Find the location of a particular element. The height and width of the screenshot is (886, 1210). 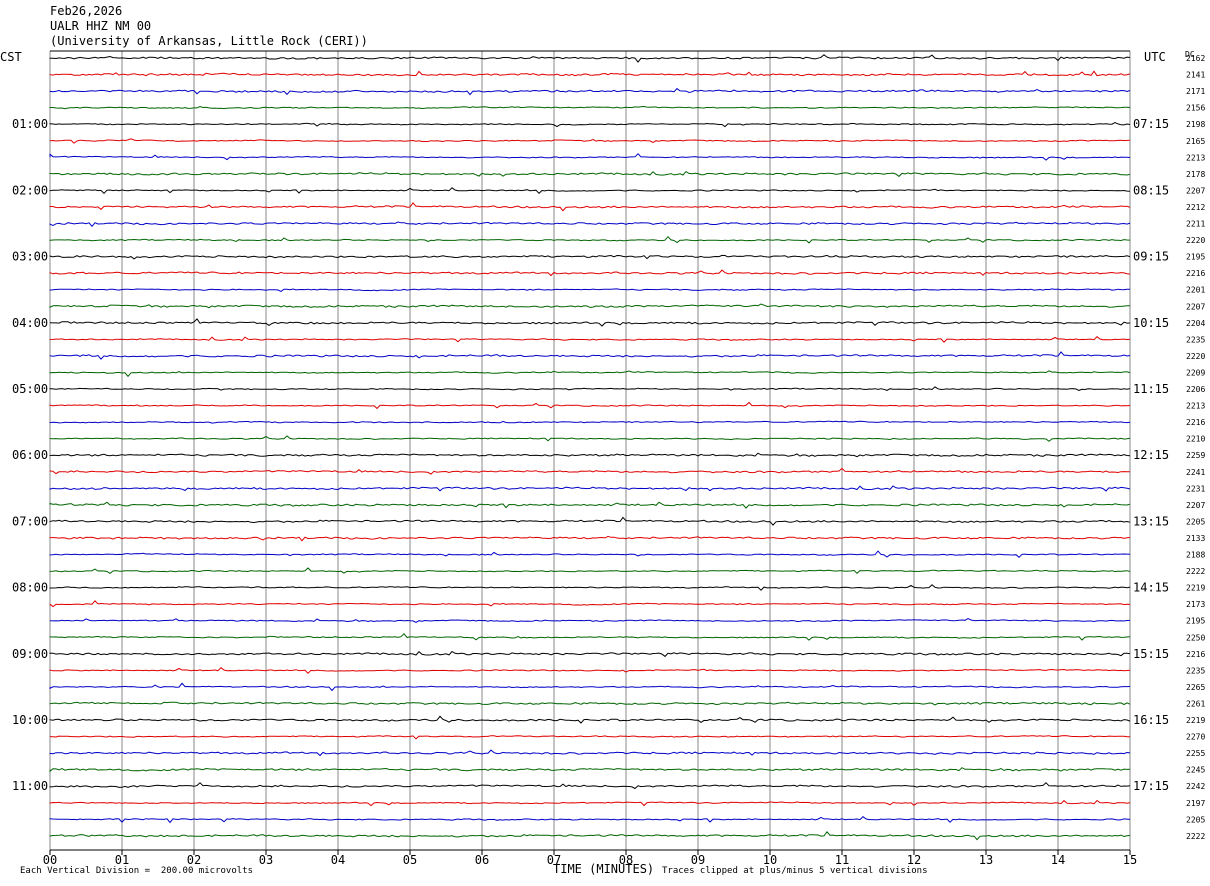

dc-offset-label-27: 2231 is located at coordinates (1195, 488).